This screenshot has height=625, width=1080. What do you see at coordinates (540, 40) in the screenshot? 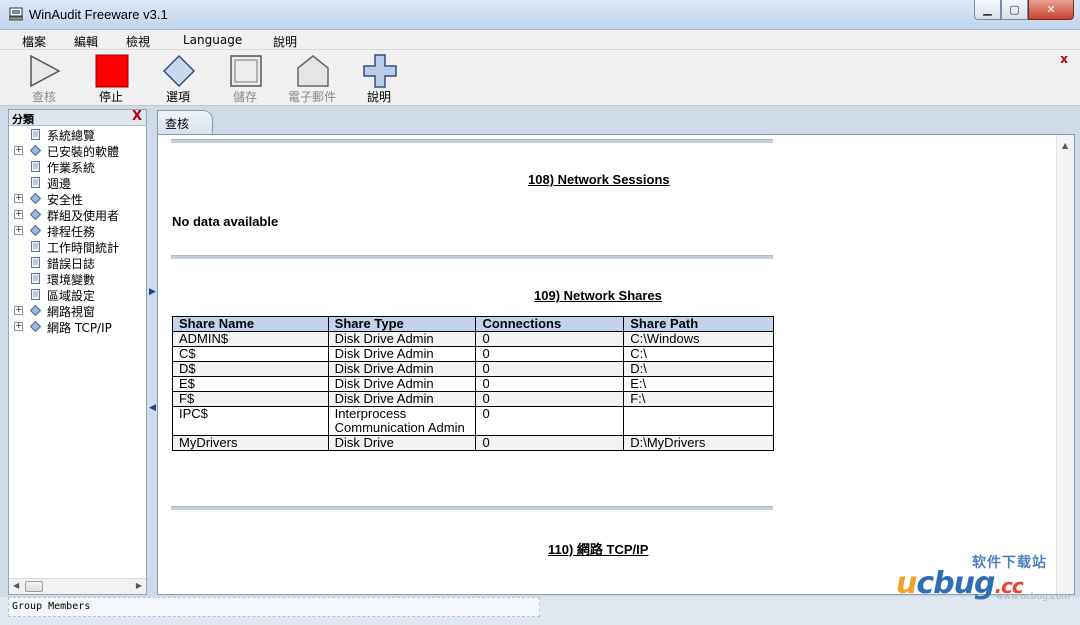
I see `menu-bar: 檔案 編輯 檢視 Language 說明` at bounding box center [540, 40].